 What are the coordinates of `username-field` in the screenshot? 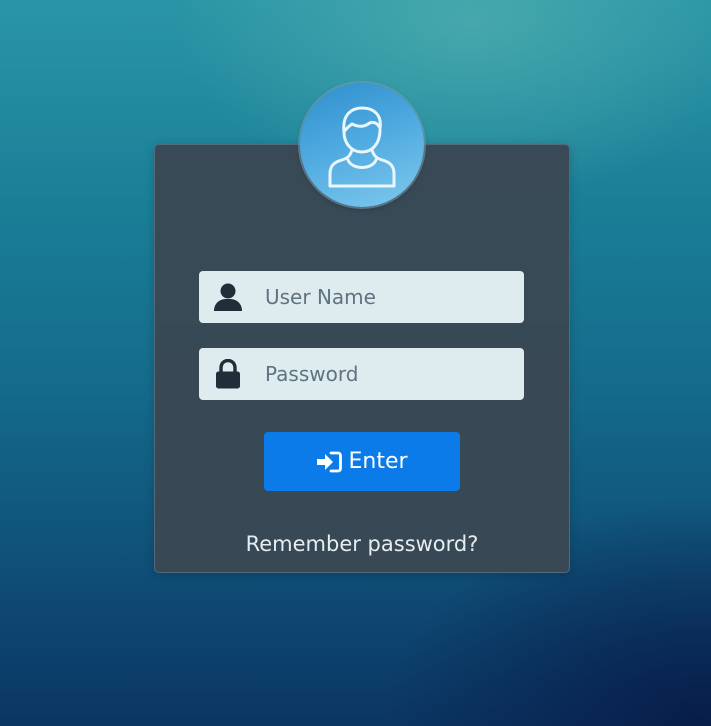 It's located at (361, 297).